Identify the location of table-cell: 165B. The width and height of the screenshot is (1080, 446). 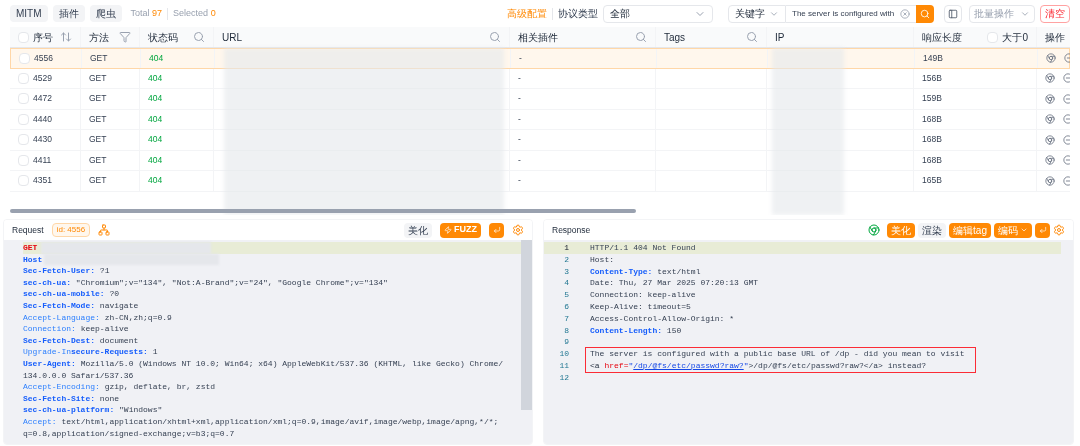
(932, 181).